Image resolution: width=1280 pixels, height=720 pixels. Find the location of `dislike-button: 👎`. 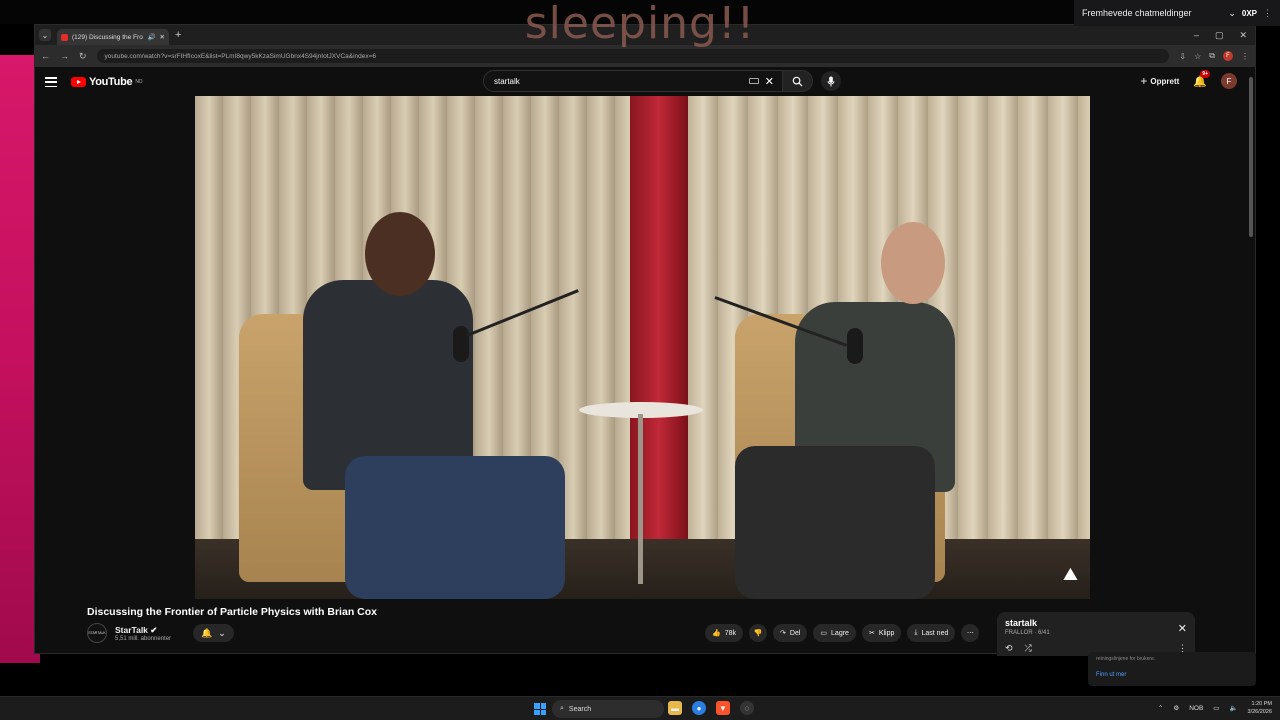

dislike-button: 👎 is located at coordinates (758, 633).